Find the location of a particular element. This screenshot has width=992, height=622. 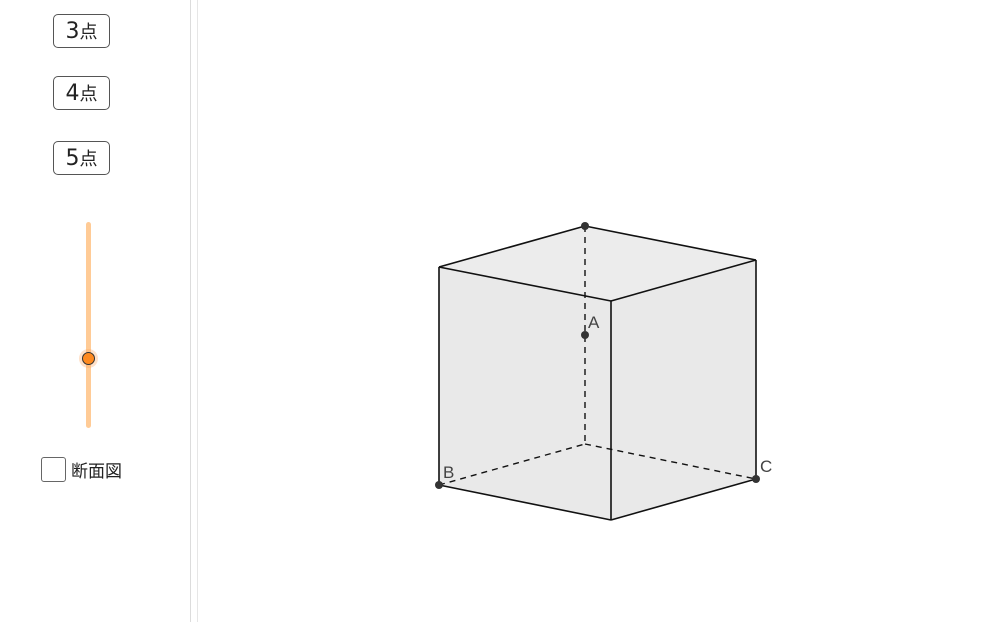

panel-divider is located at coordinates (194, 311).